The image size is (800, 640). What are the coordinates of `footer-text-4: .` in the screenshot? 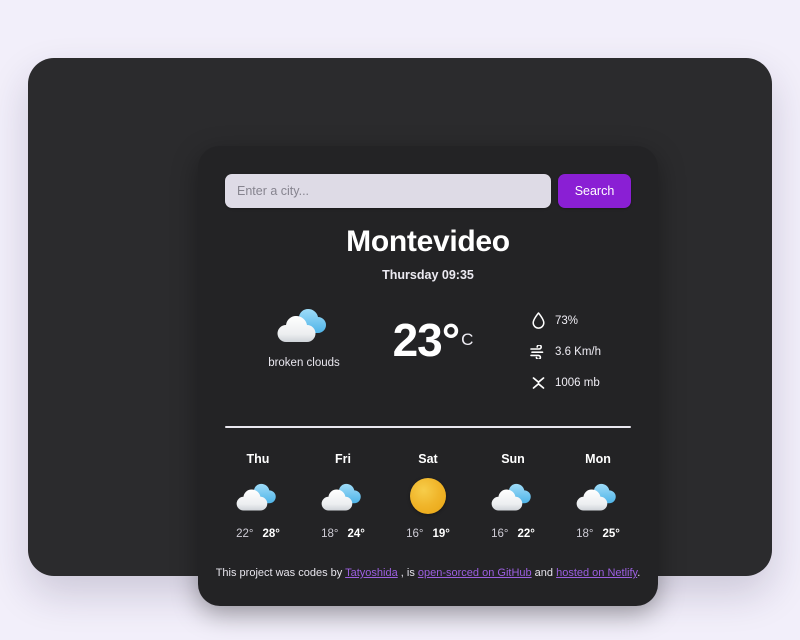 It's located at (639, 573).